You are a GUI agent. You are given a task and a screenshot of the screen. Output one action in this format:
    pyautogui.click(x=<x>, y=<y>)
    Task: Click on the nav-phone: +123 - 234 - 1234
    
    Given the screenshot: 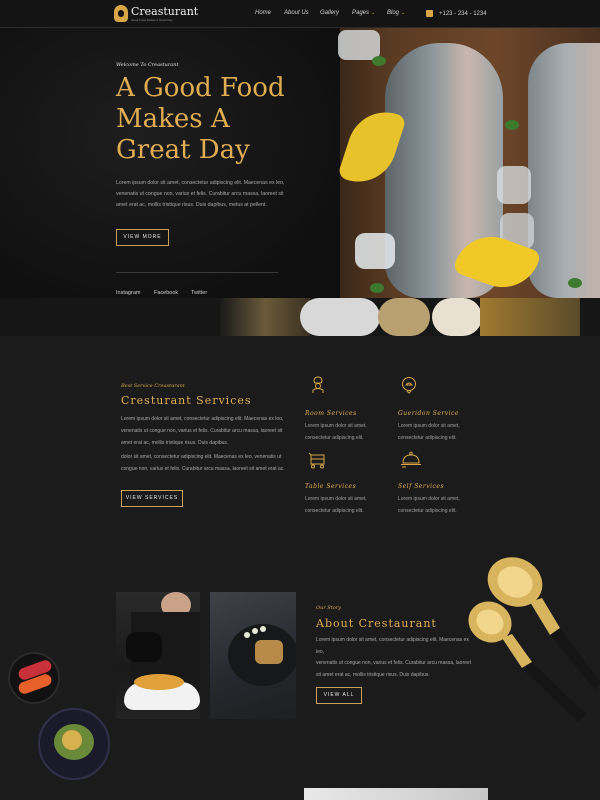 What is the action you would take?
    pyautogui.click(x=456, y=13)
    